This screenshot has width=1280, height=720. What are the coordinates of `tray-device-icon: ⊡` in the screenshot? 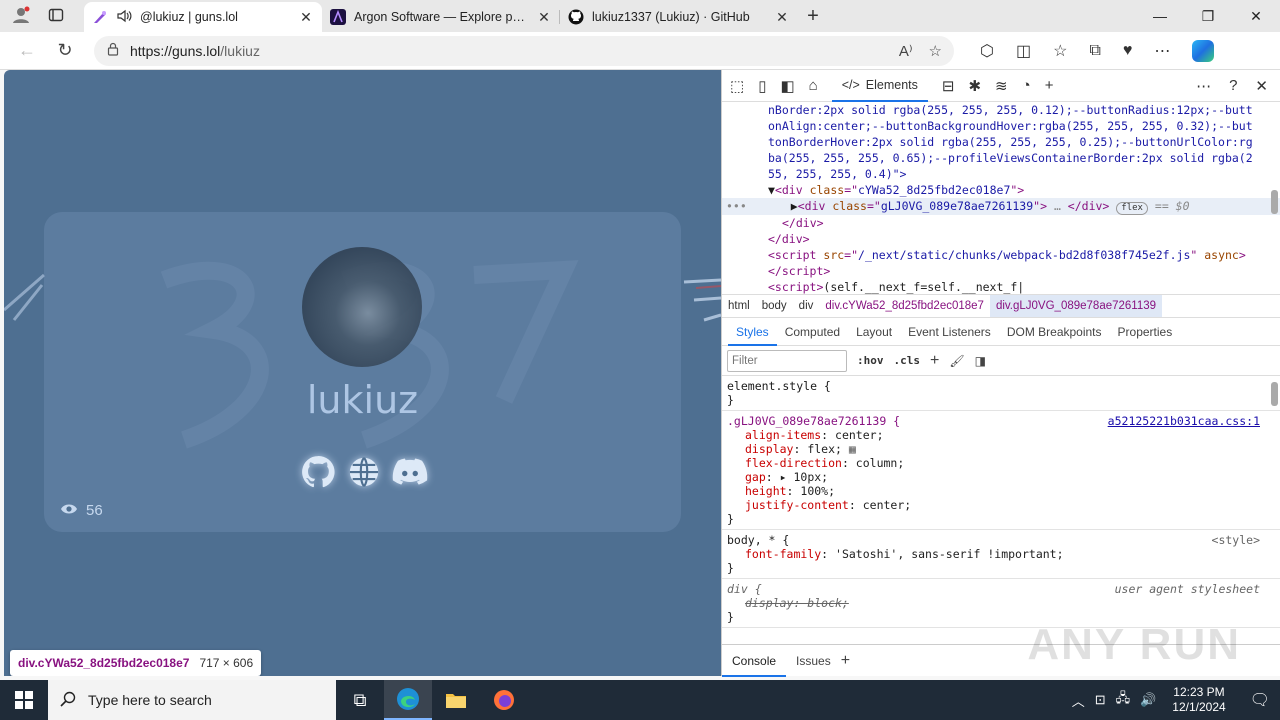 It's located at (1100, 700).